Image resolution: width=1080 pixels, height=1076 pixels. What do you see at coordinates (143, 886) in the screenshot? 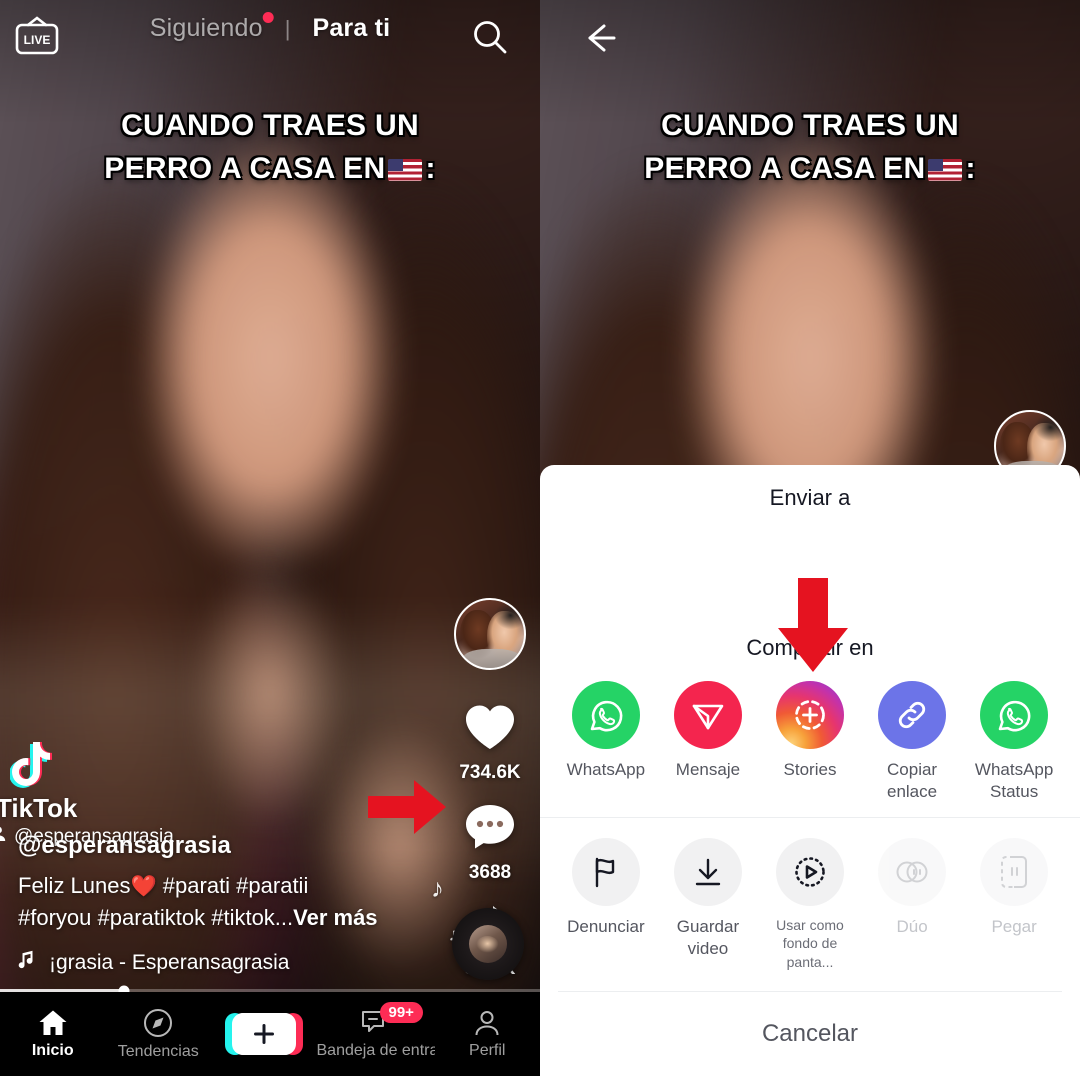
I see `heart-emoji: ❤️` at bounding box center [143, 886].